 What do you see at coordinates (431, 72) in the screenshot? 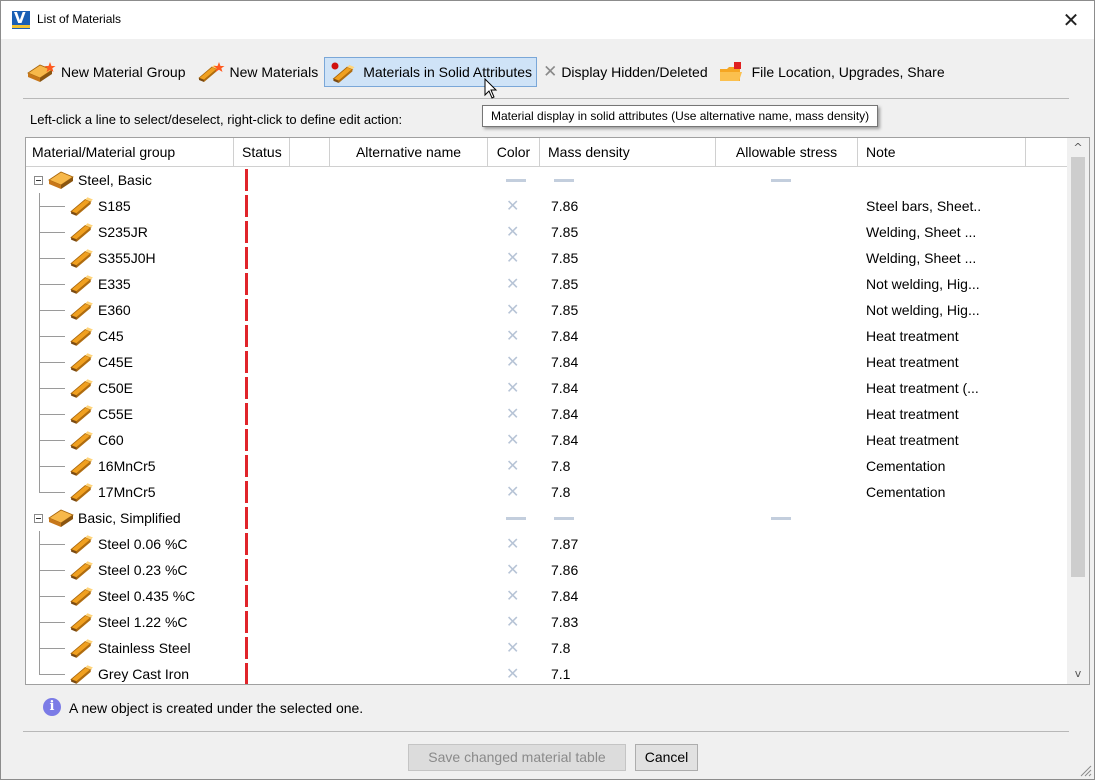
I see `materials-in-solid-attributes-button: Materials in Solid Attributes` at bounding box center [431, 72].